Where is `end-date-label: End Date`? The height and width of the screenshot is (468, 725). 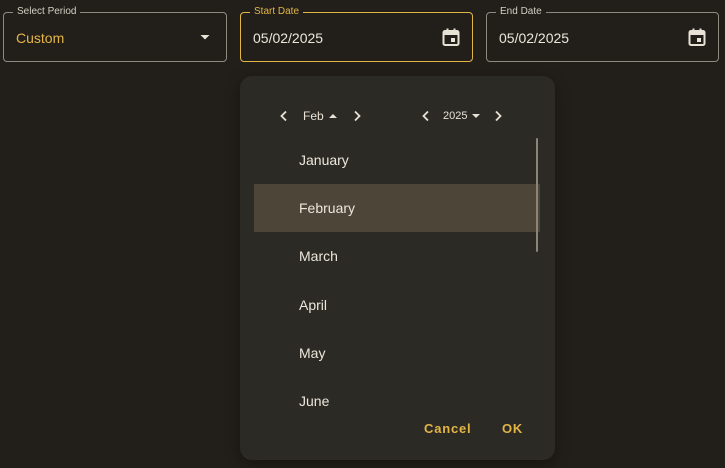 end-date-label: End Date is located at coordinates (521, 12).